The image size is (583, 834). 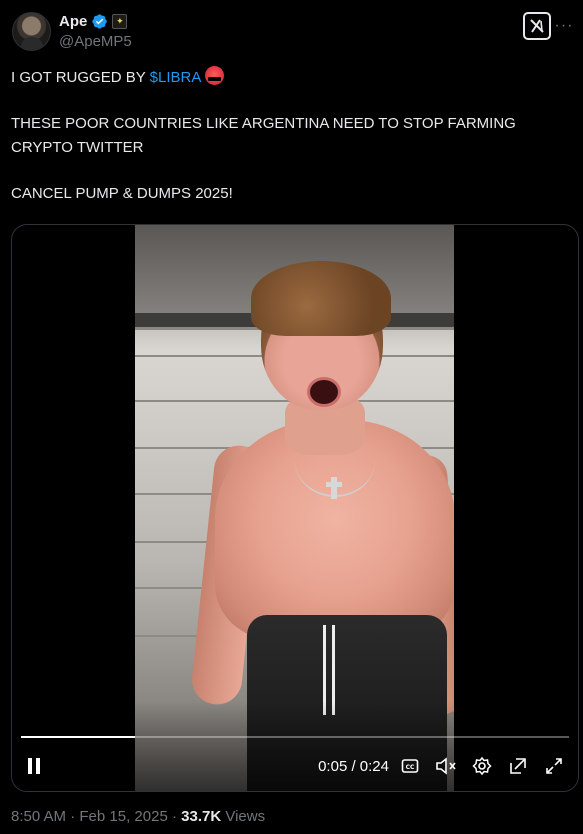 What do you see at coordinates (214, 75) in the screenshot?
I see `angry-face-emoji-icon` at bounding box center [214, 75].